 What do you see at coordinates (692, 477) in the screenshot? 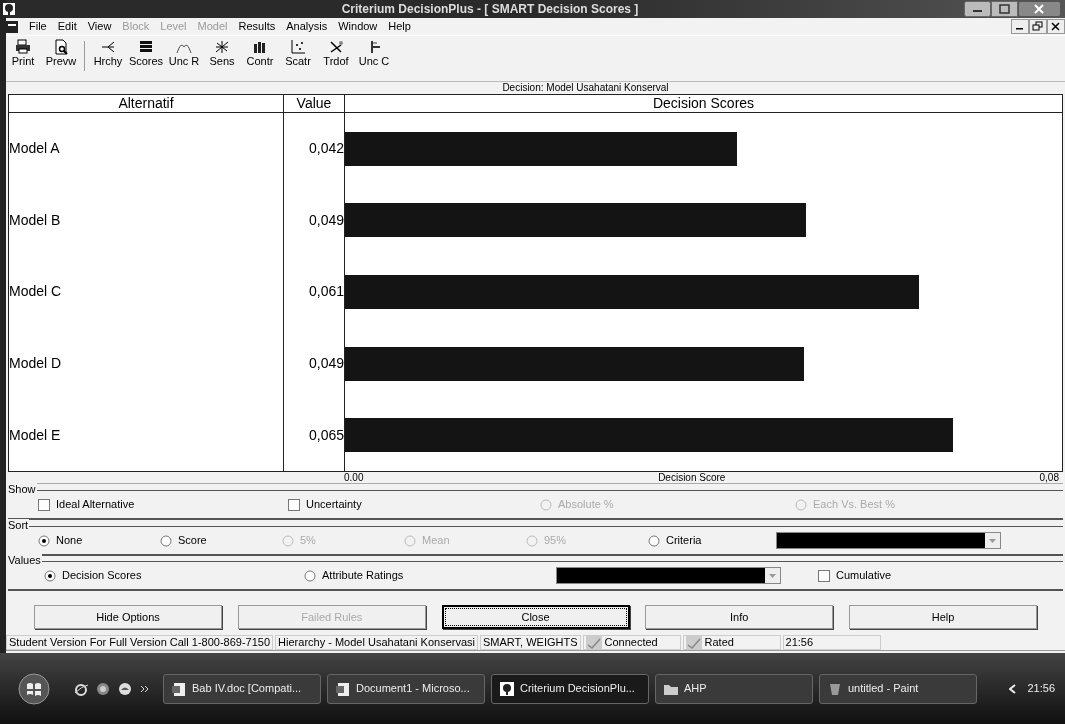
I see `axis-label: Decision Score` at bounding box center [692, 477].